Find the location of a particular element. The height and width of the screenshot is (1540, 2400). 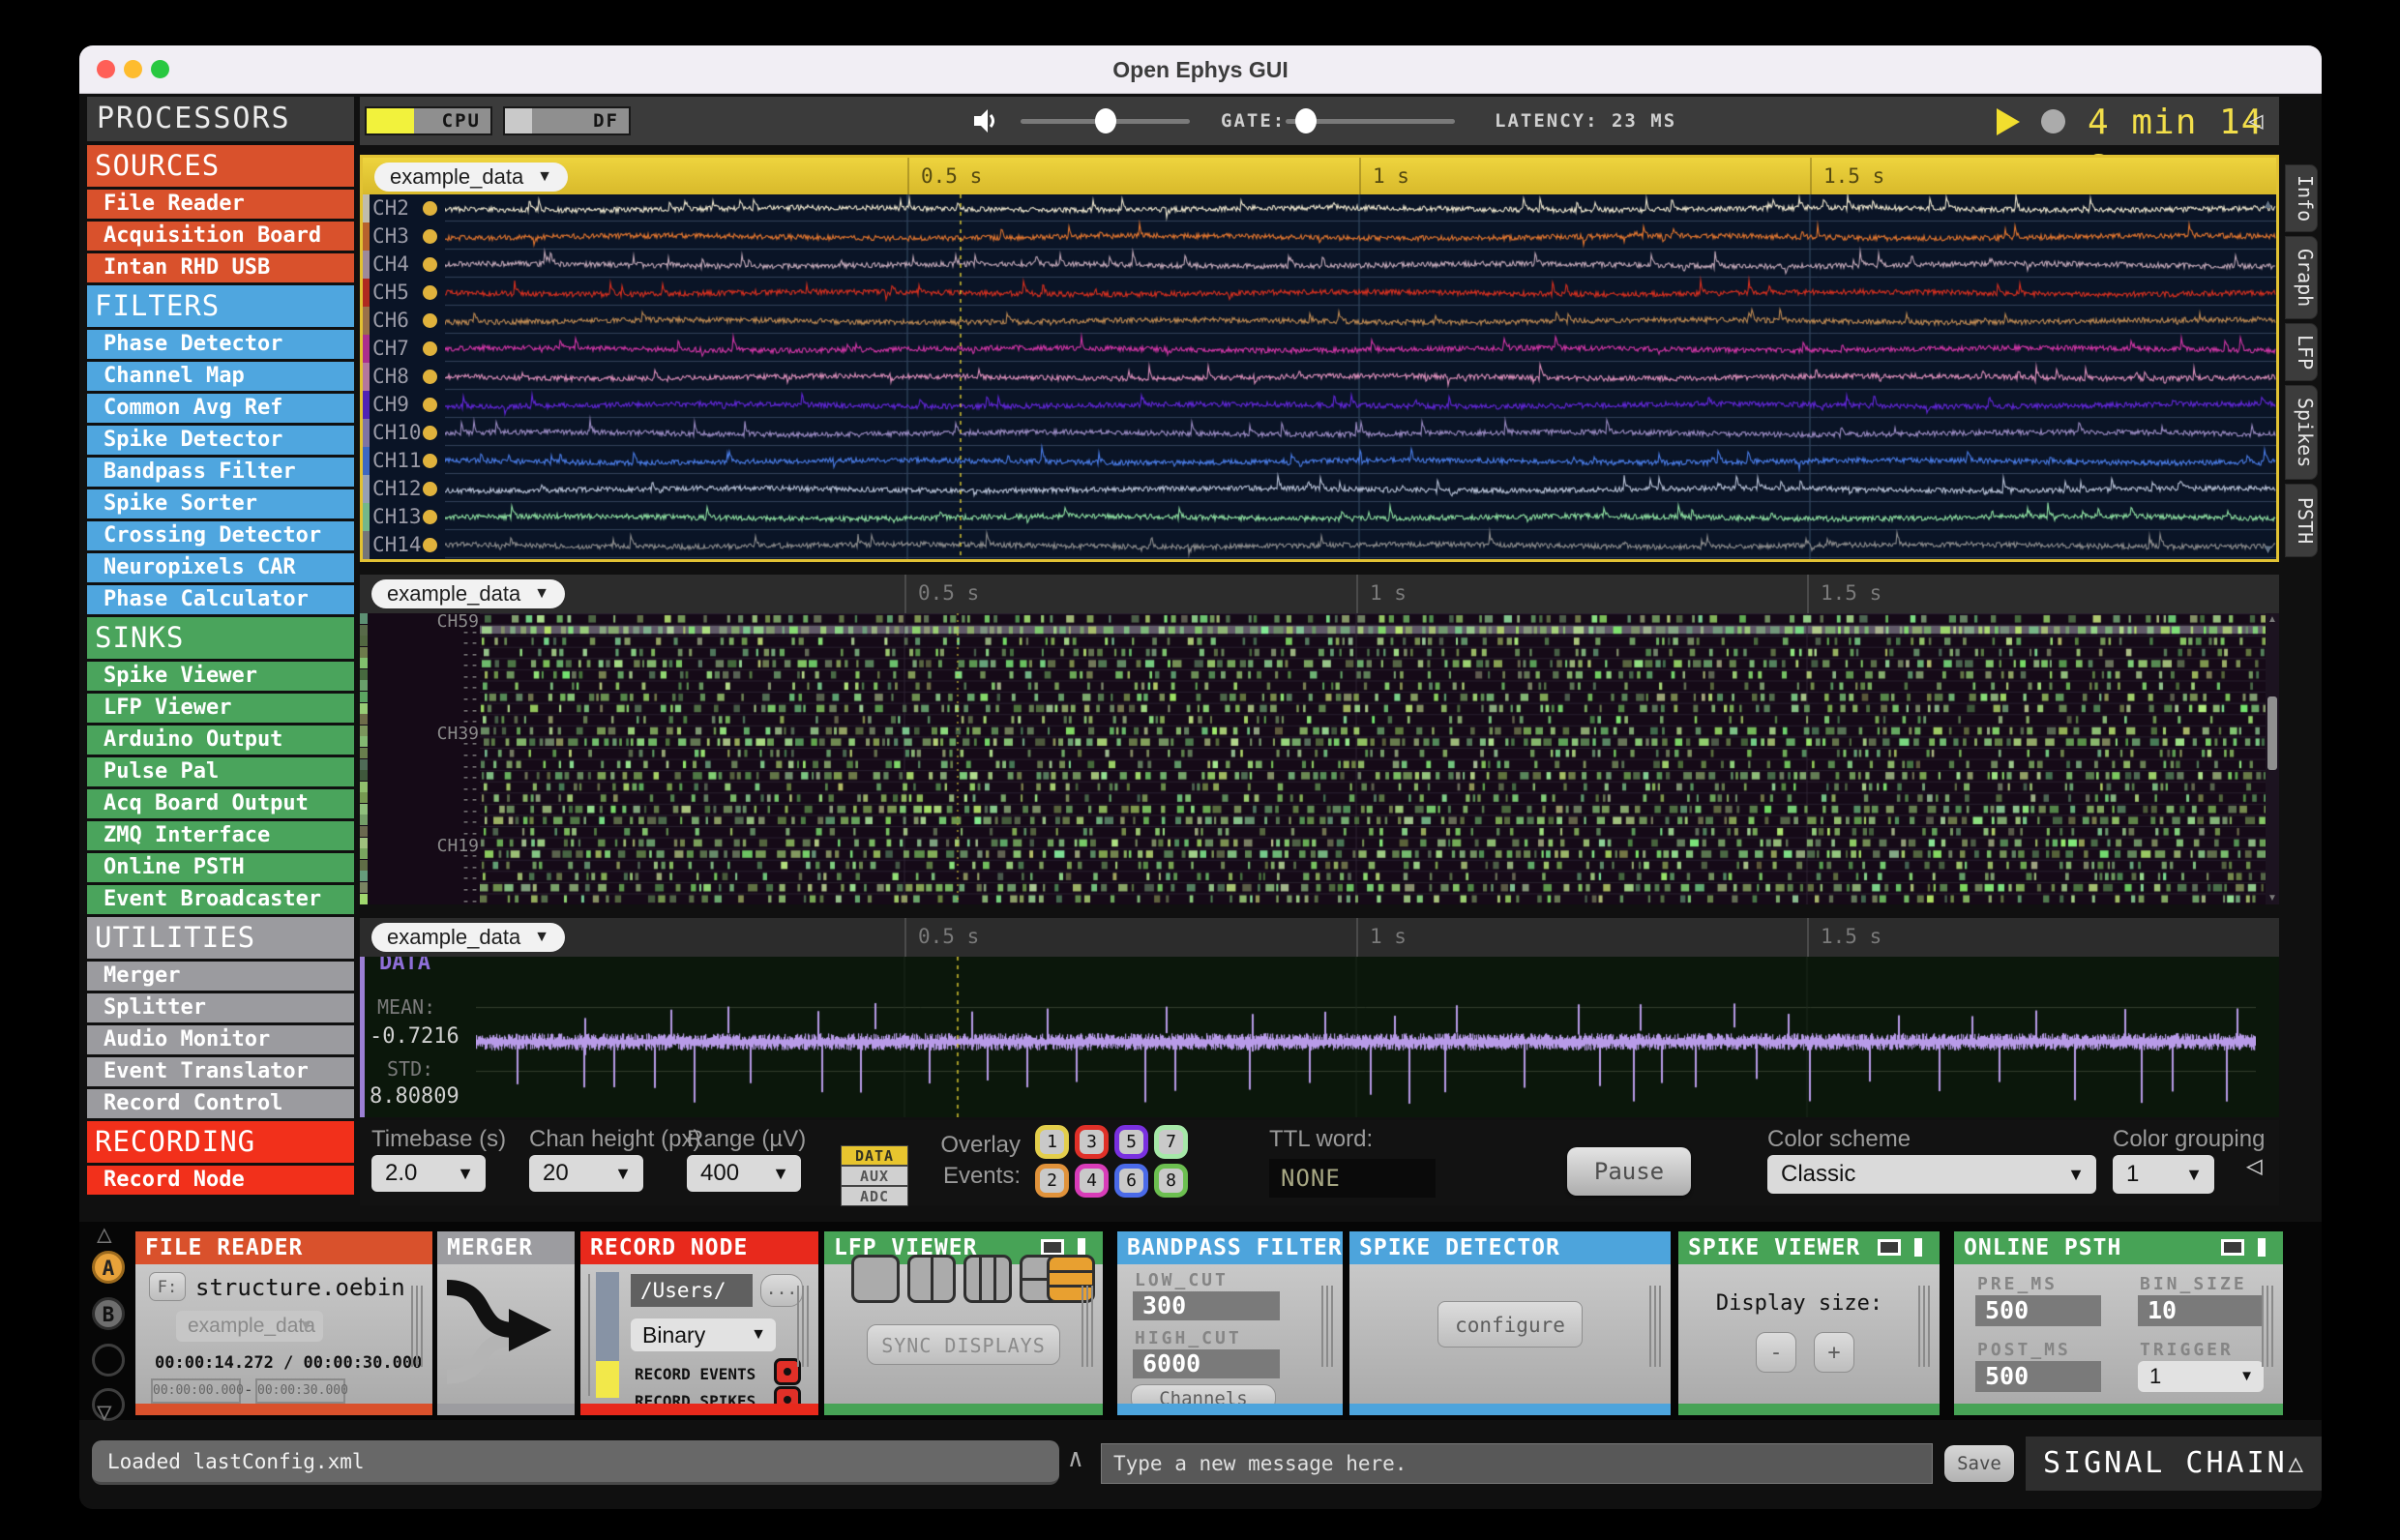

end-time-field: 00:00:30.000 is located at coordinates (301, 1391).